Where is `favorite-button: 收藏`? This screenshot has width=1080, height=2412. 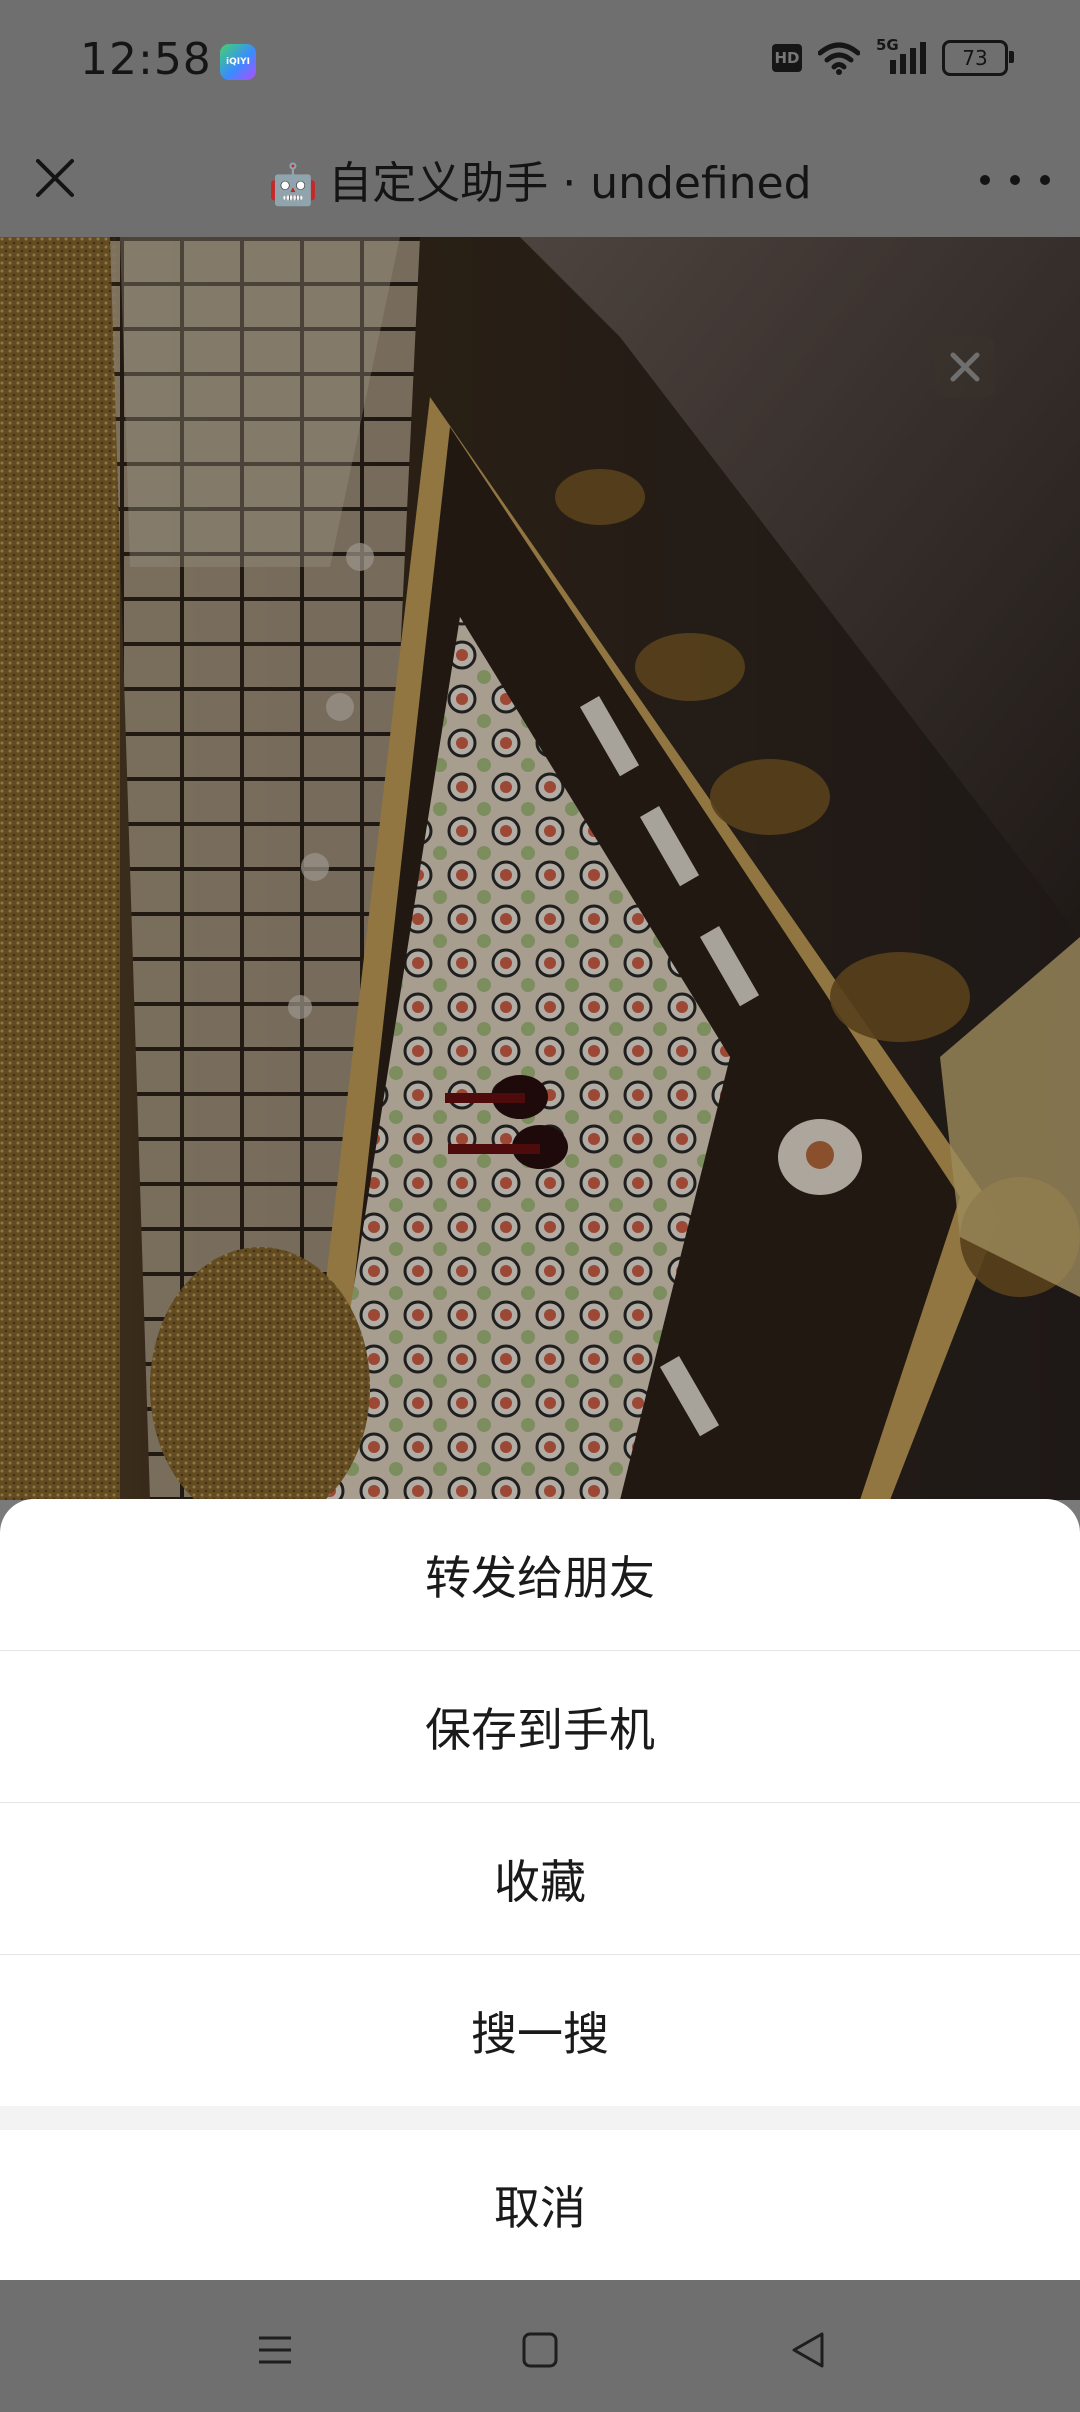
favorite-button: 收藏 is located at coordinates (540, 1879).